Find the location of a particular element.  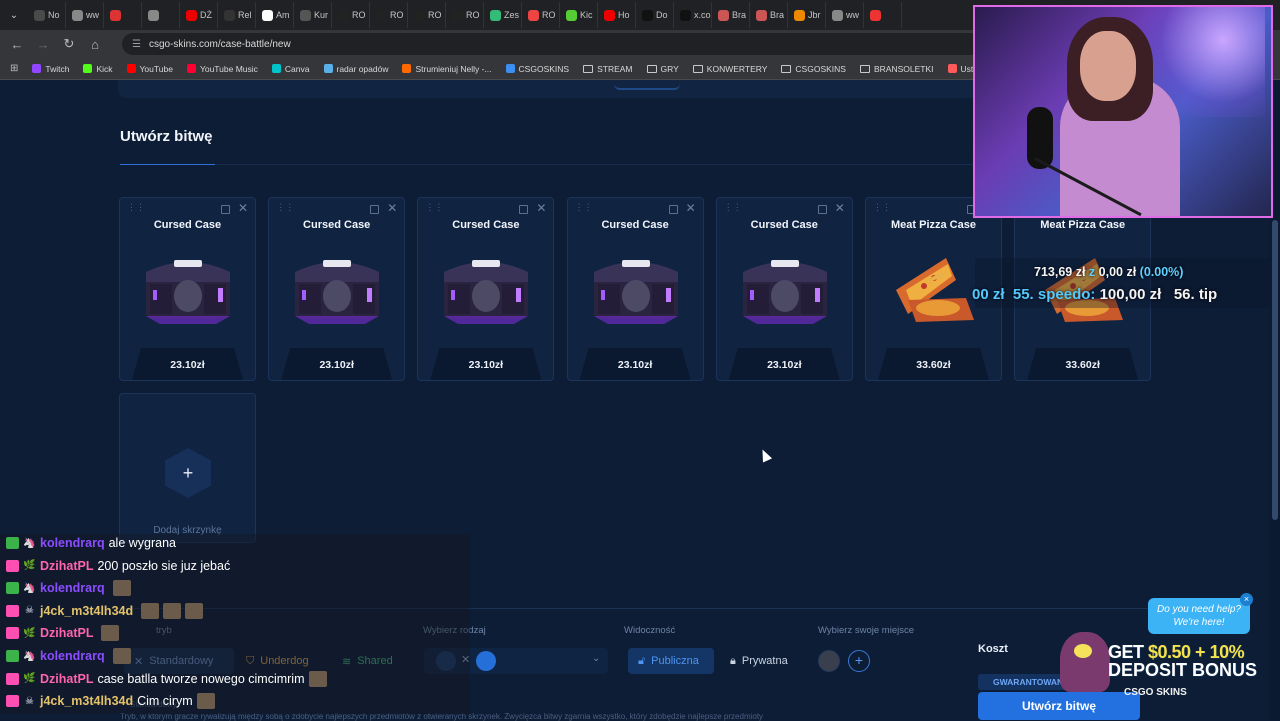

visibility-private-label: Prywatna is located at coordinates (764, 661).